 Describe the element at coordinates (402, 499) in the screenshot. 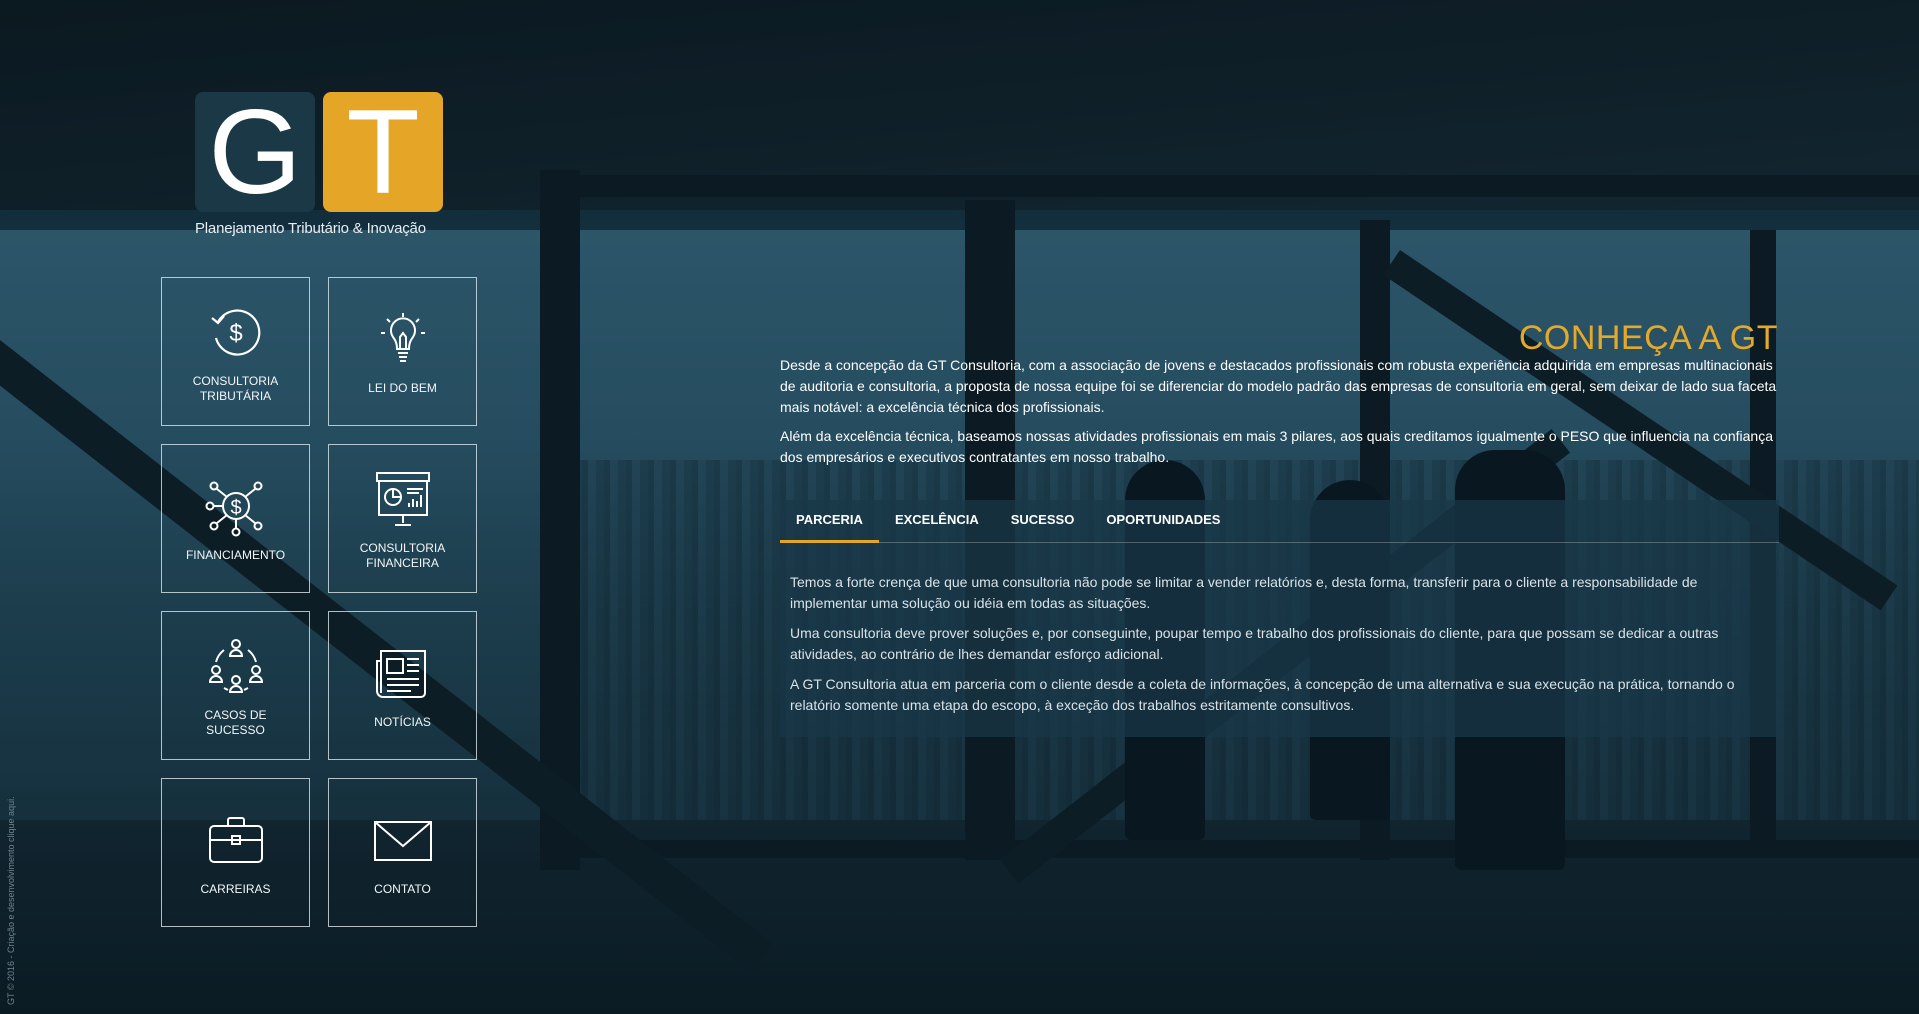

I see `presentation-chart-icon` at that location.